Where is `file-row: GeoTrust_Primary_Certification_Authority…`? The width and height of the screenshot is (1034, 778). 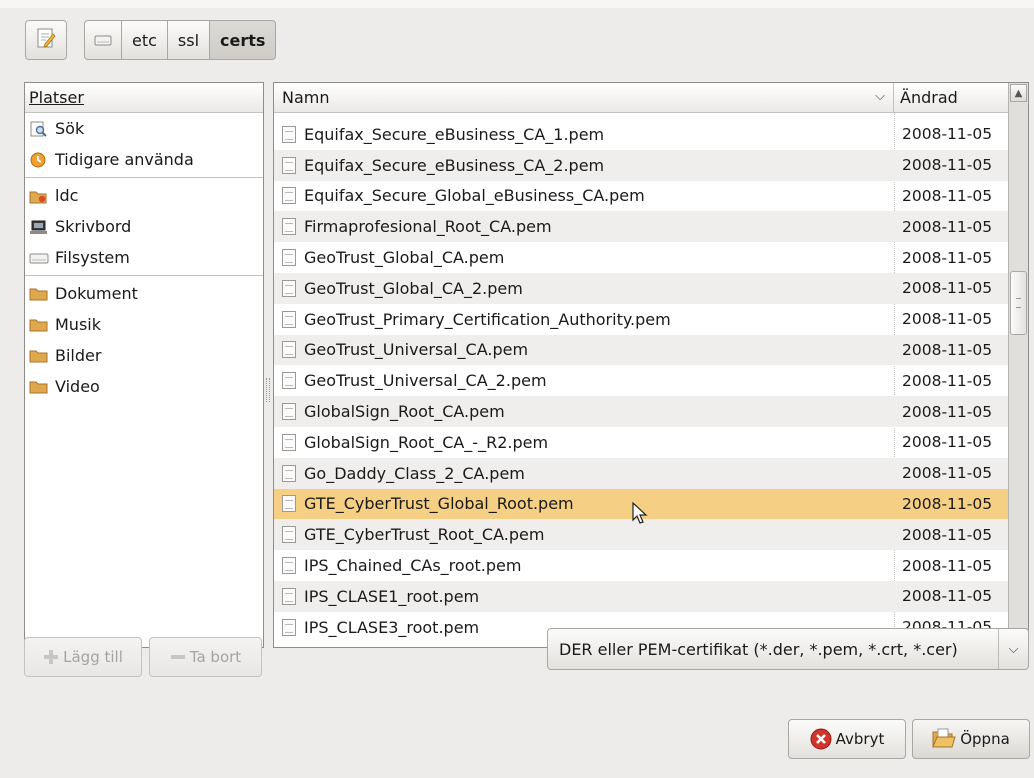
file-row: GeoTrust_Primary_Certification_Authority… is located at coordinates (641, 319).